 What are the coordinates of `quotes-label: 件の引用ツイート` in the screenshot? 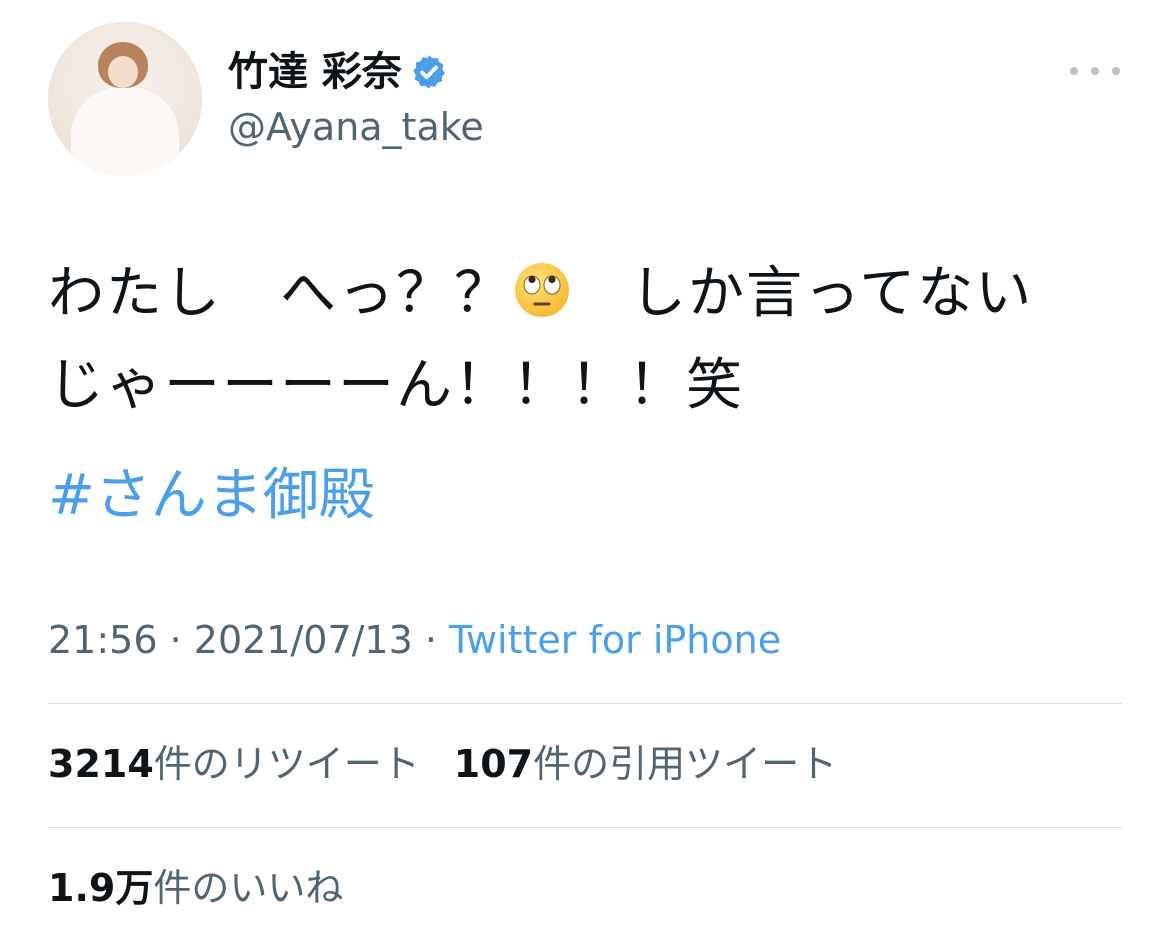 It's located at (685, 764).